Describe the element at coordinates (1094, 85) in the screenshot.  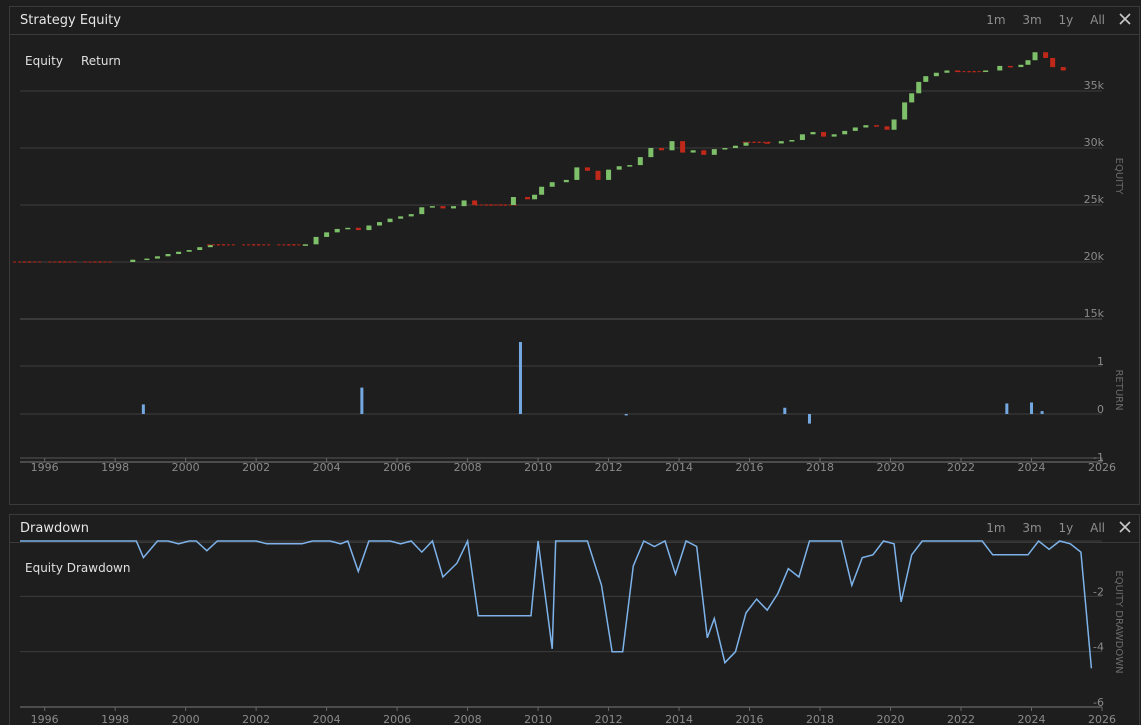
I see `equity-tick-label: 35k` at that location.